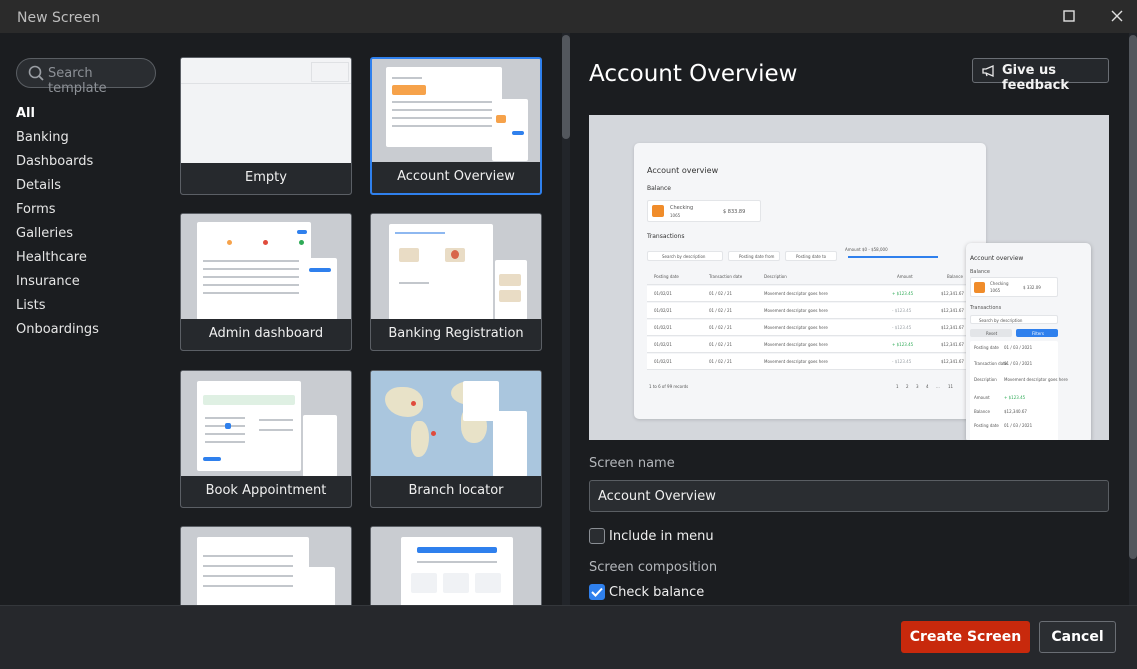 The height and width of the screenshot is (669, 1137). What do you see at coordinates (456, 491) in the screenshot?
I see `template-label: Branch locator` at bounding box center [456, 491].